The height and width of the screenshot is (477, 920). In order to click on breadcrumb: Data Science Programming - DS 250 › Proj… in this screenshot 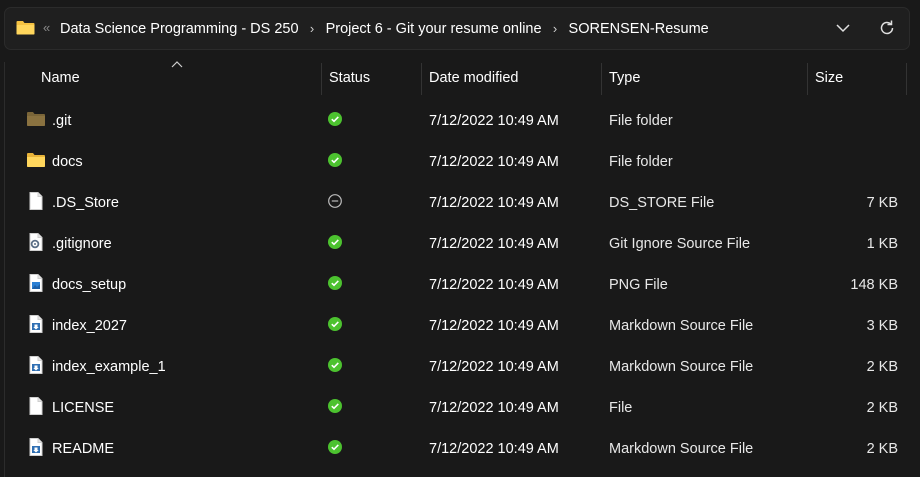, I will do `click(384, 28)`.